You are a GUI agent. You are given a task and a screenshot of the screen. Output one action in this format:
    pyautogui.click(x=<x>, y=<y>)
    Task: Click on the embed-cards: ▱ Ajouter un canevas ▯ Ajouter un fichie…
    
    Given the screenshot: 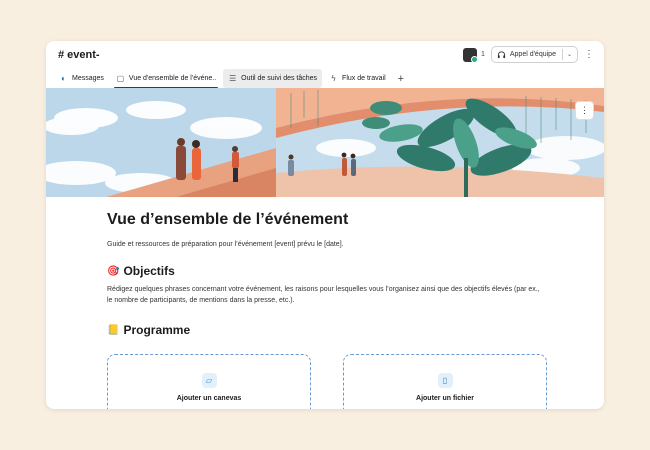 What is the action you would take?
    pyautogui.click(x=327, y=381)
    